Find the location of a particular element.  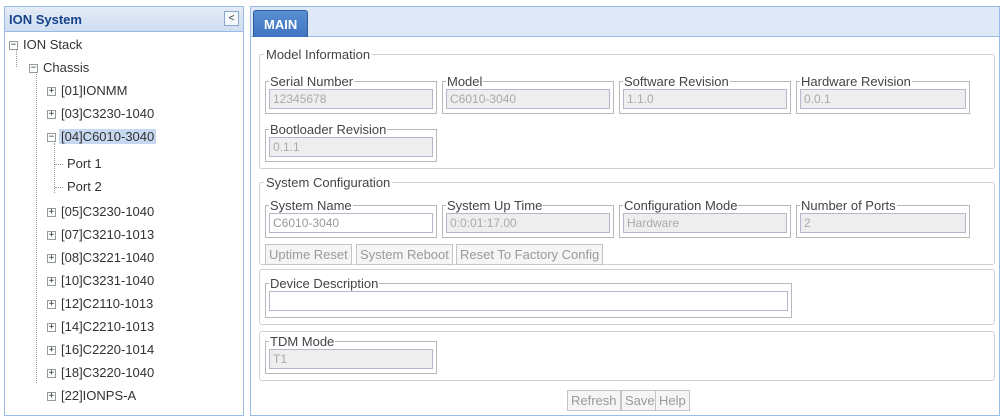

group-legend: Model Information is located at coordinates (318, 54).